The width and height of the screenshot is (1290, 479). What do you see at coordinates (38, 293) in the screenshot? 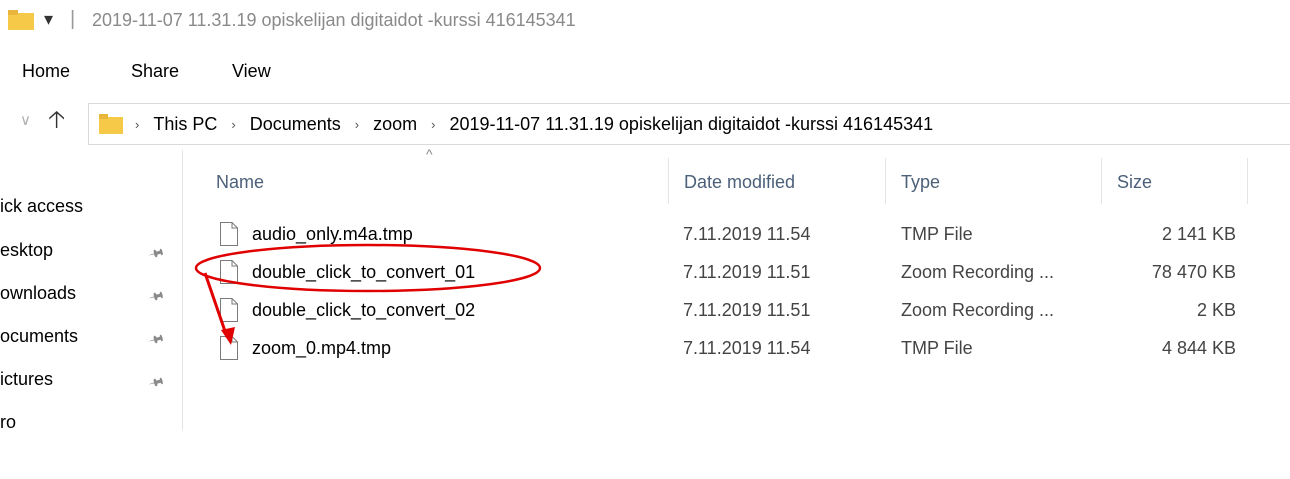
I see `nav-item-downloads: ownloads` at bounding box center [38, 293].